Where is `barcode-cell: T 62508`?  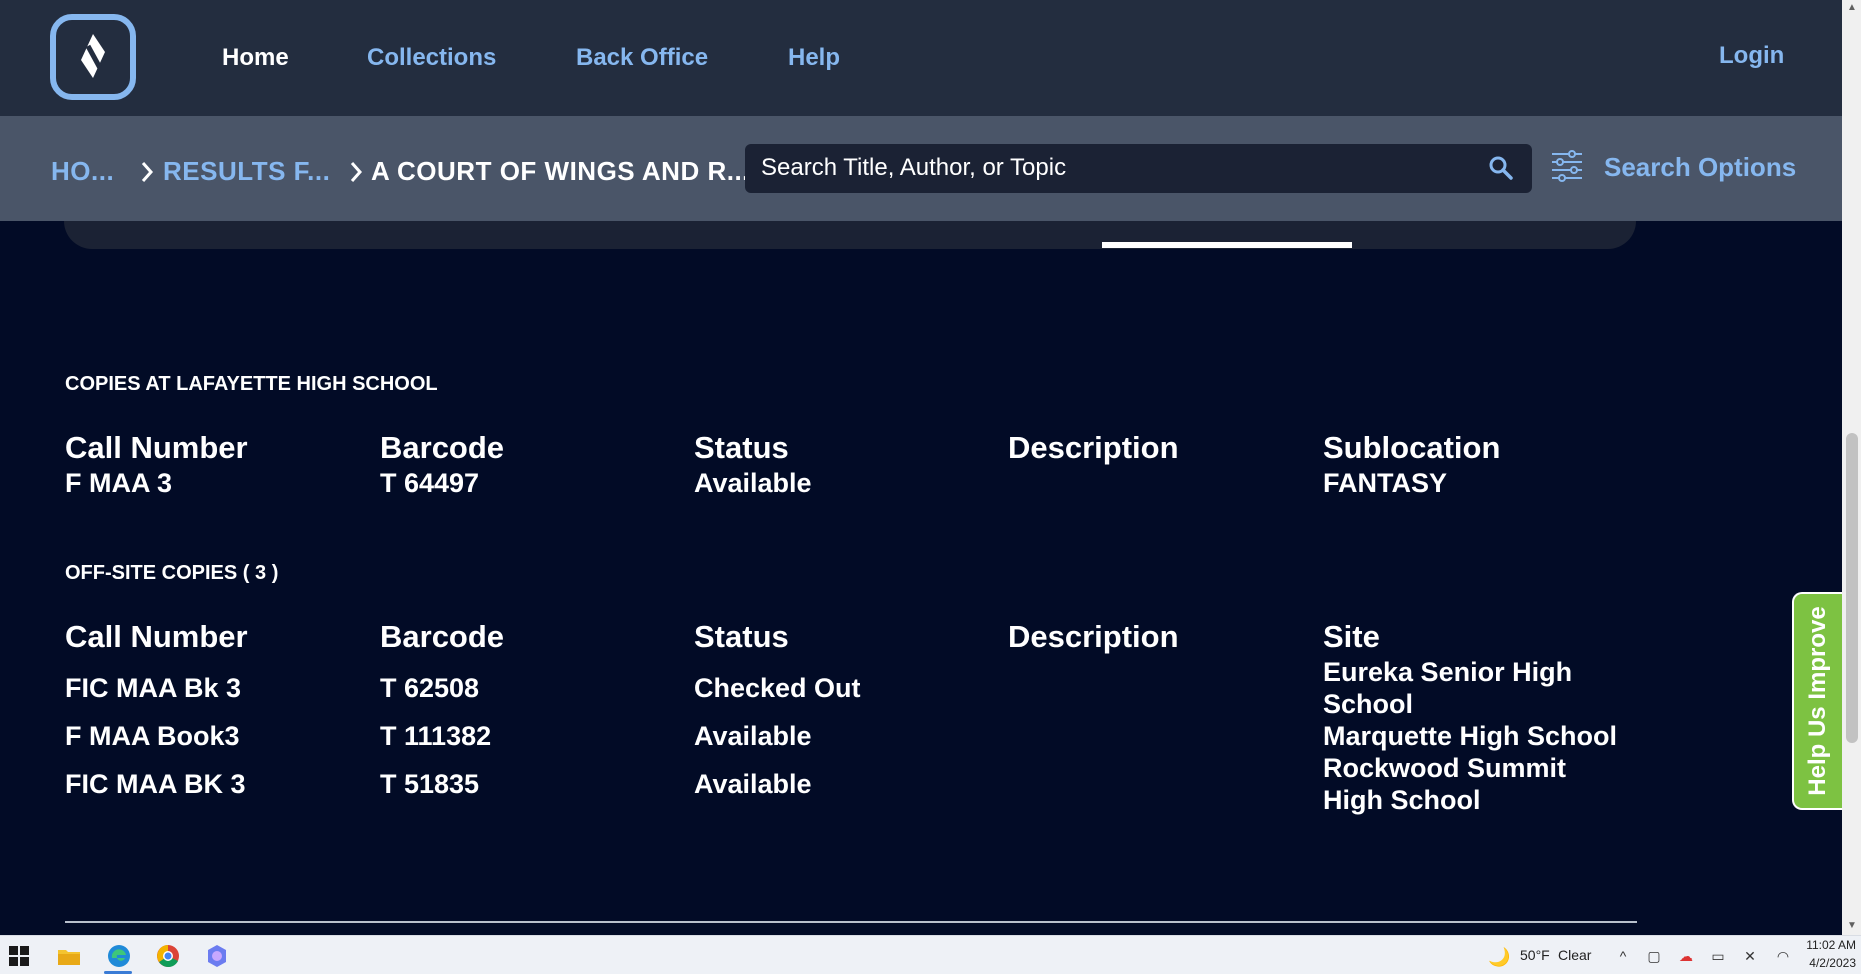
barcode-cell: T 62508 is located at coordinates (430, 688).